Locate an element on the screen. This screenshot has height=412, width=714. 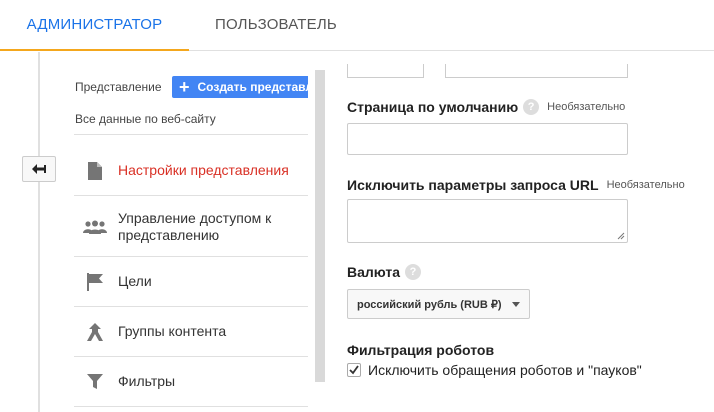
default-page-label: Страница по умолчанию ? Необязательно is located at coordinates (486, 107).